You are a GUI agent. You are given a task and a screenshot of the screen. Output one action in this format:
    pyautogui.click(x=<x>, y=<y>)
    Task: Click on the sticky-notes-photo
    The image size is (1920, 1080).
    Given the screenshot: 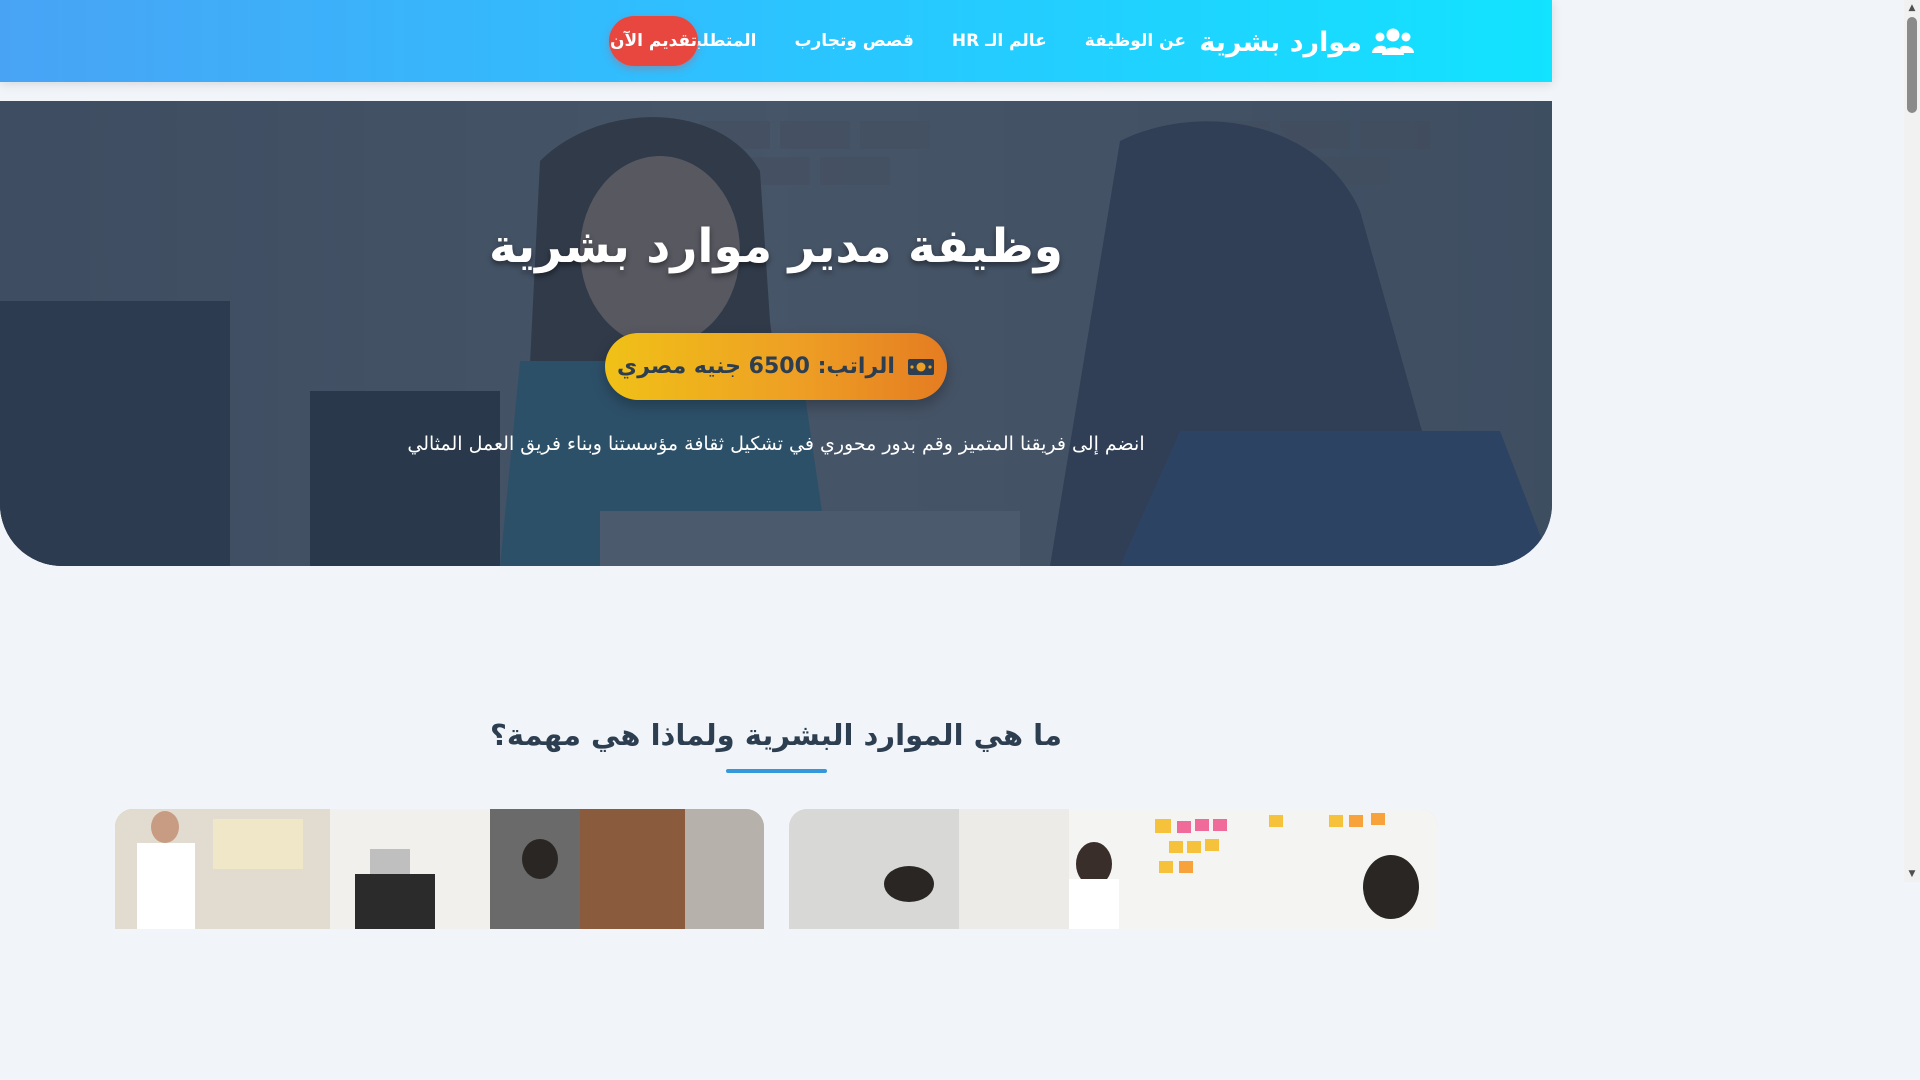 What is the action you would take?
    pyautogui.click(x=1113, y=869)
    